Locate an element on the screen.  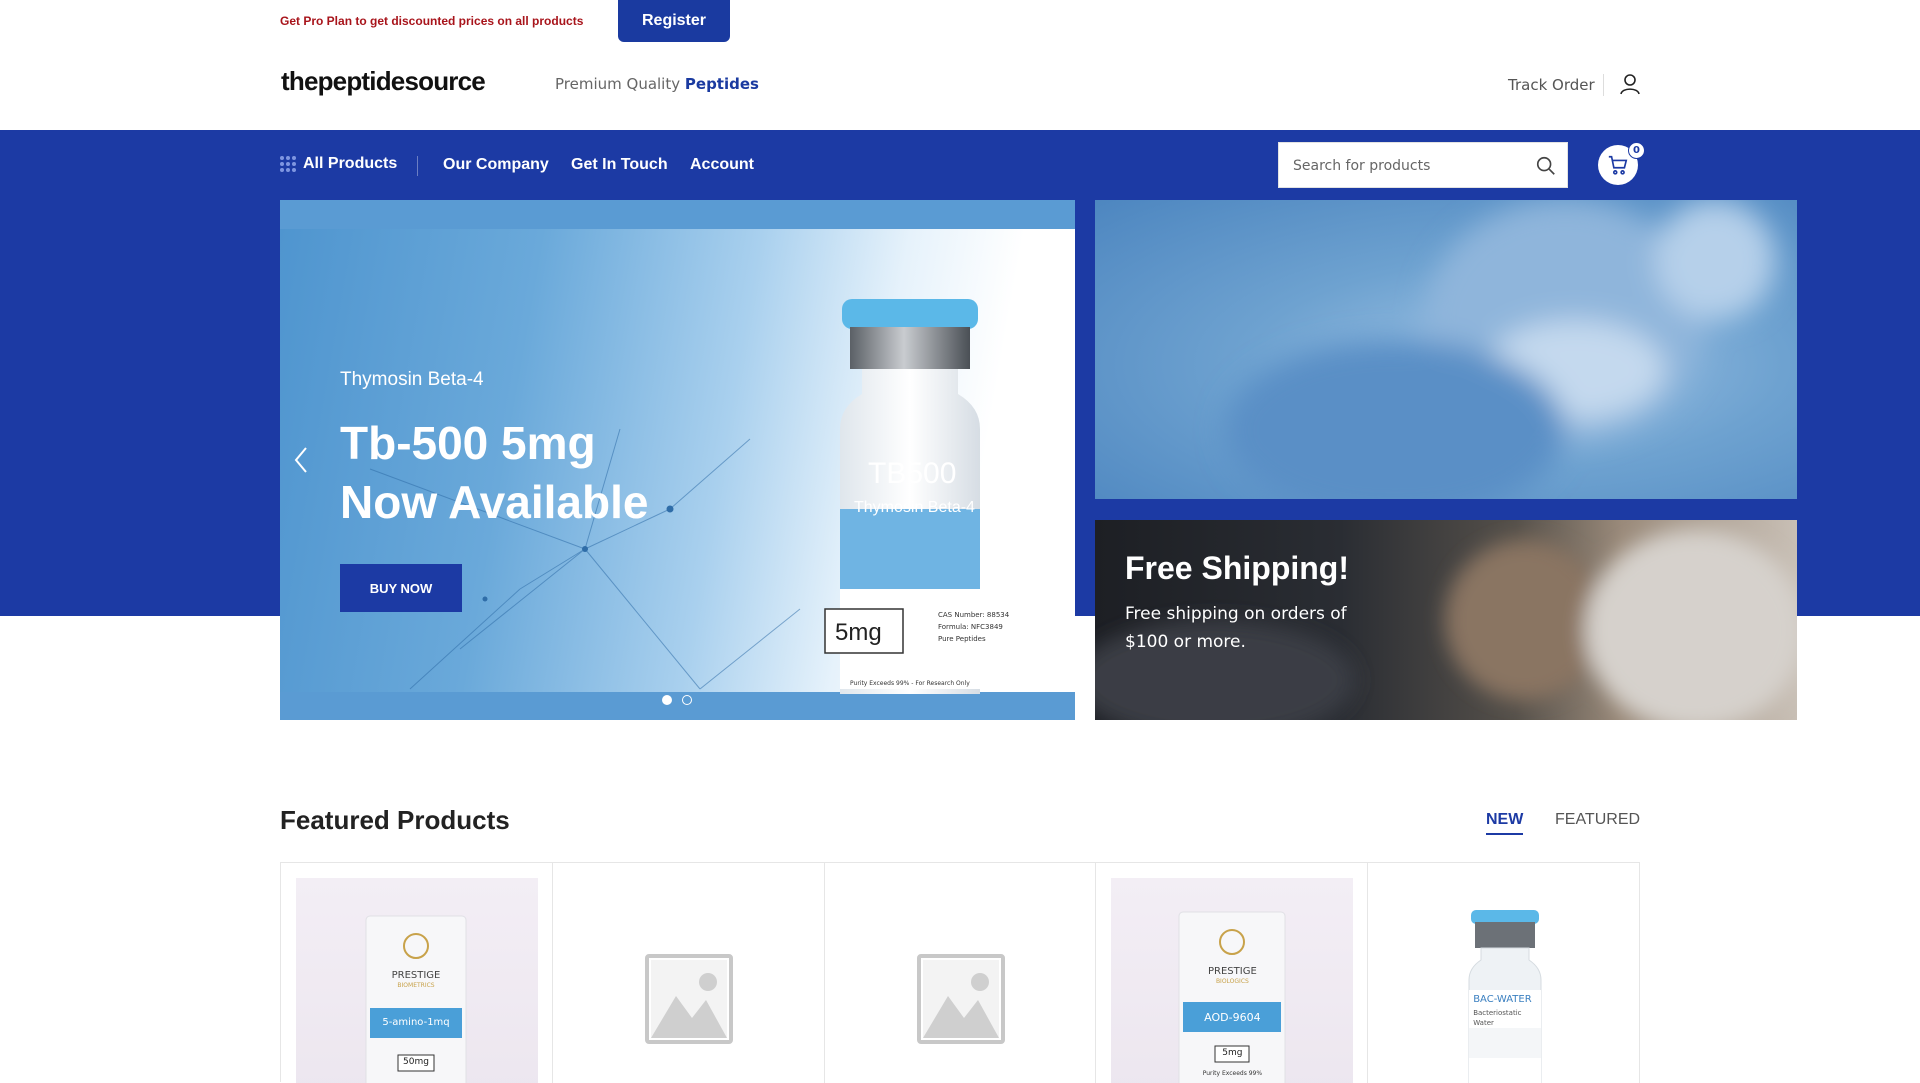
grid-dots-icon is located at coordinates (288, 164).